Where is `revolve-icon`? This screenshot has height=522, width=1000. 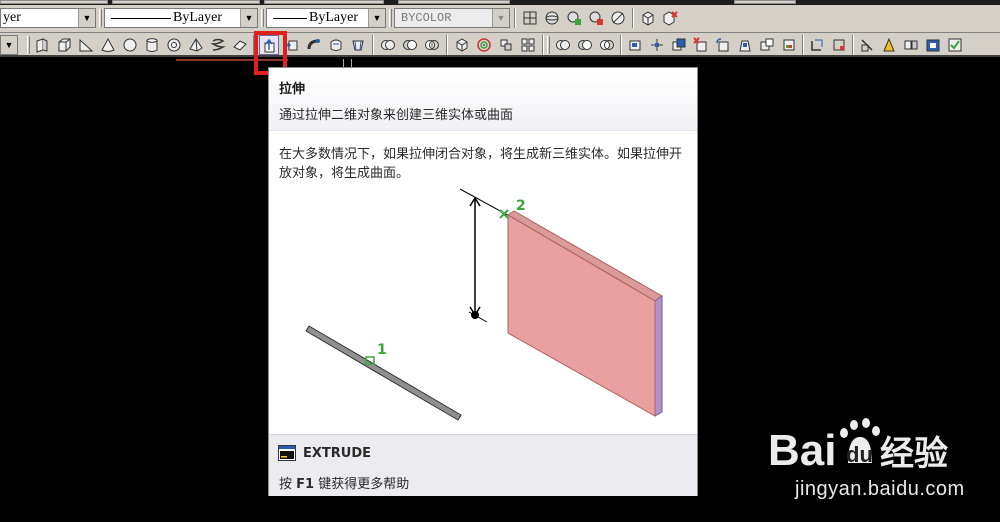
revolve-icon is located at coordinates (336, 45).